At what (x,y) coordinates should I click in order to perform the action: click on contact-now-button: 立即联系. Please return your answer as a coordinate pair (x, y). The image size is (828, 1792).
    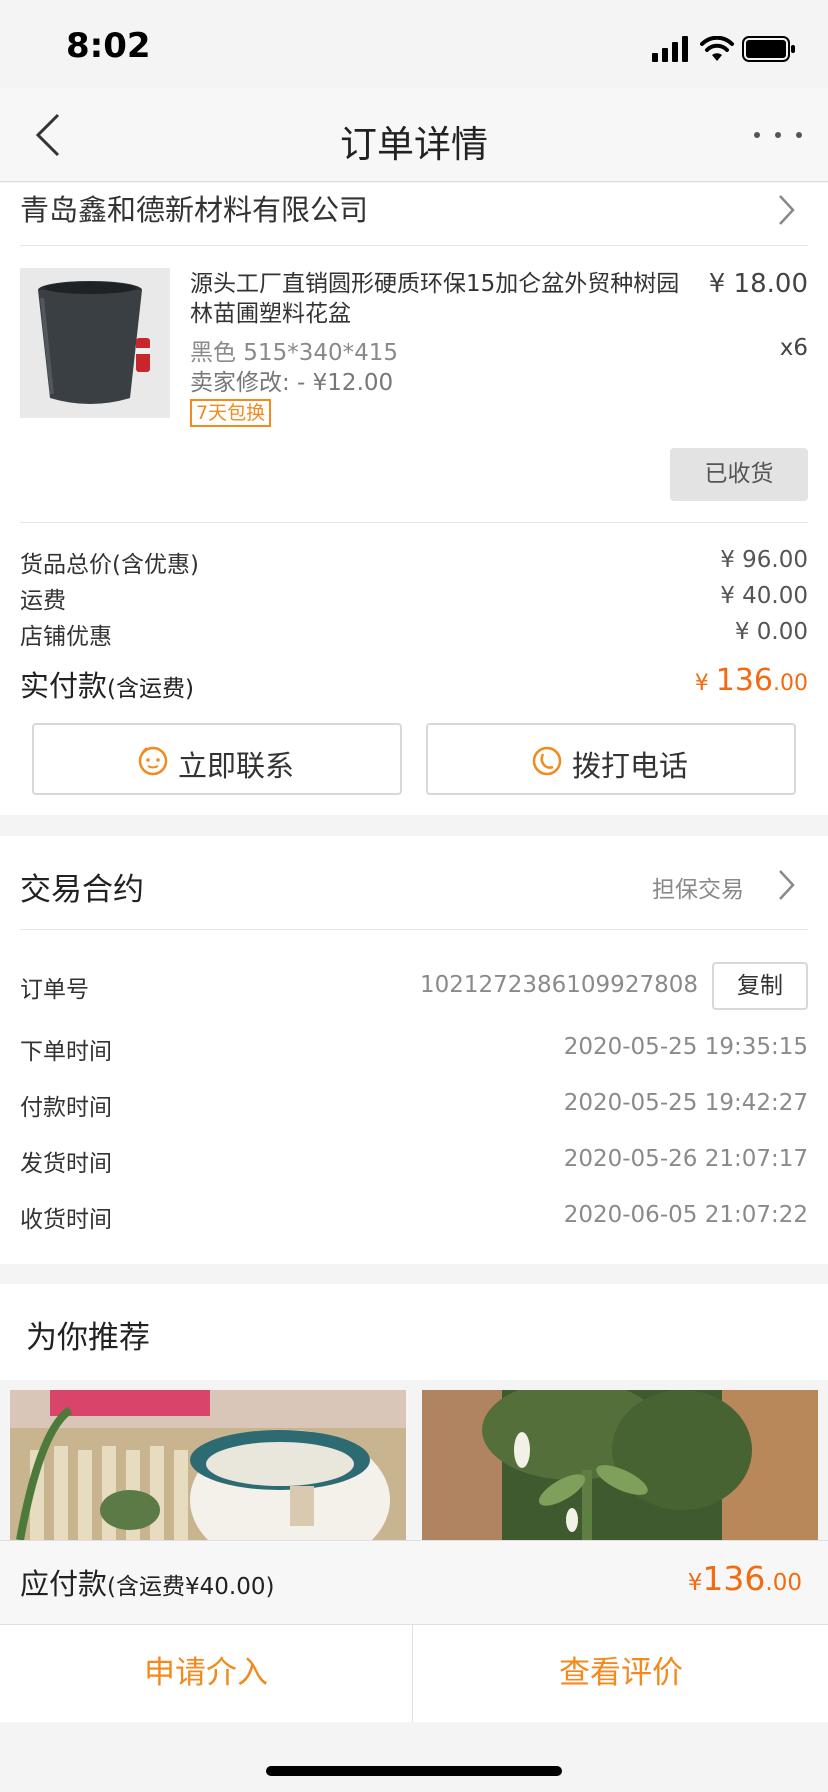
    Looking at the image, I should click on (217, 759).